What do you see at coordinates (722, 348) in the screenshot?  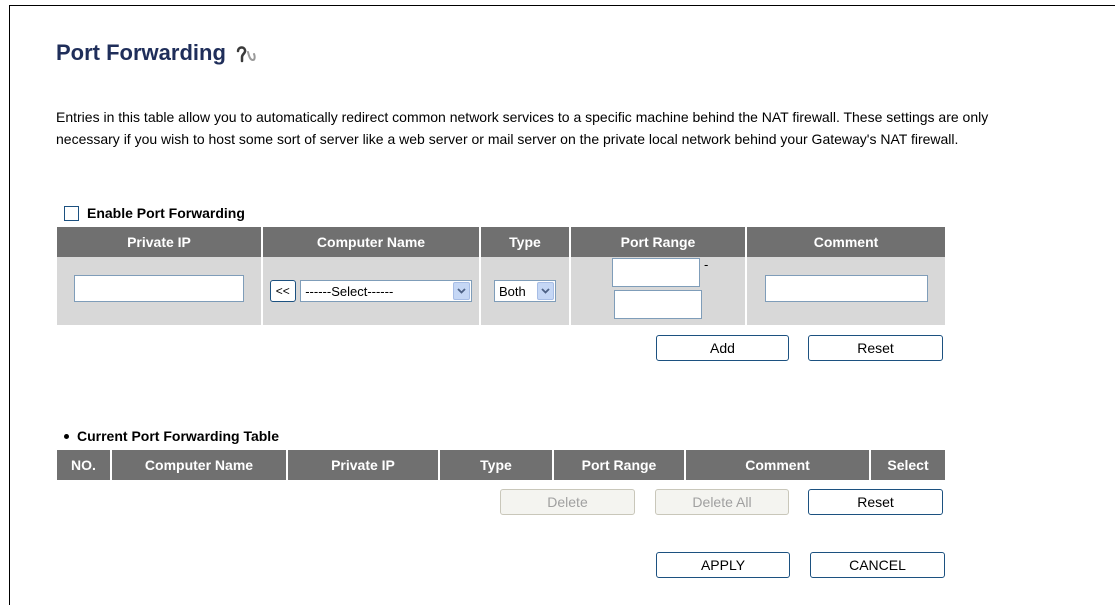 I see `add-button: Add` at bounding box center [722, 348].